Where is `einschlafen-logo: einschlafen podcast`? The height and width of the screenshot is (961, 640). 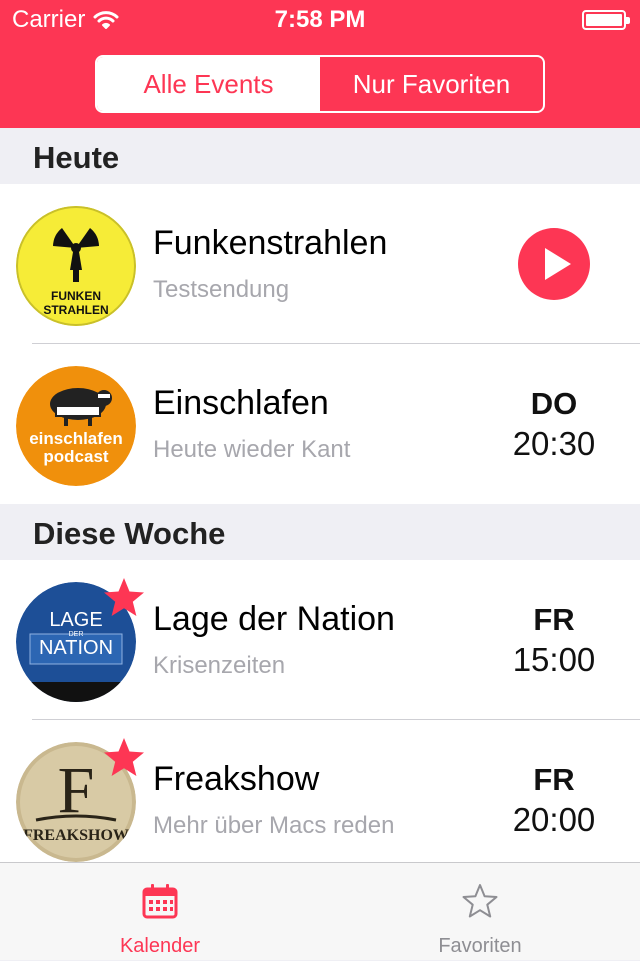 einschlafen-logo: einschlafen podcast is located at coordinates (76, 426).